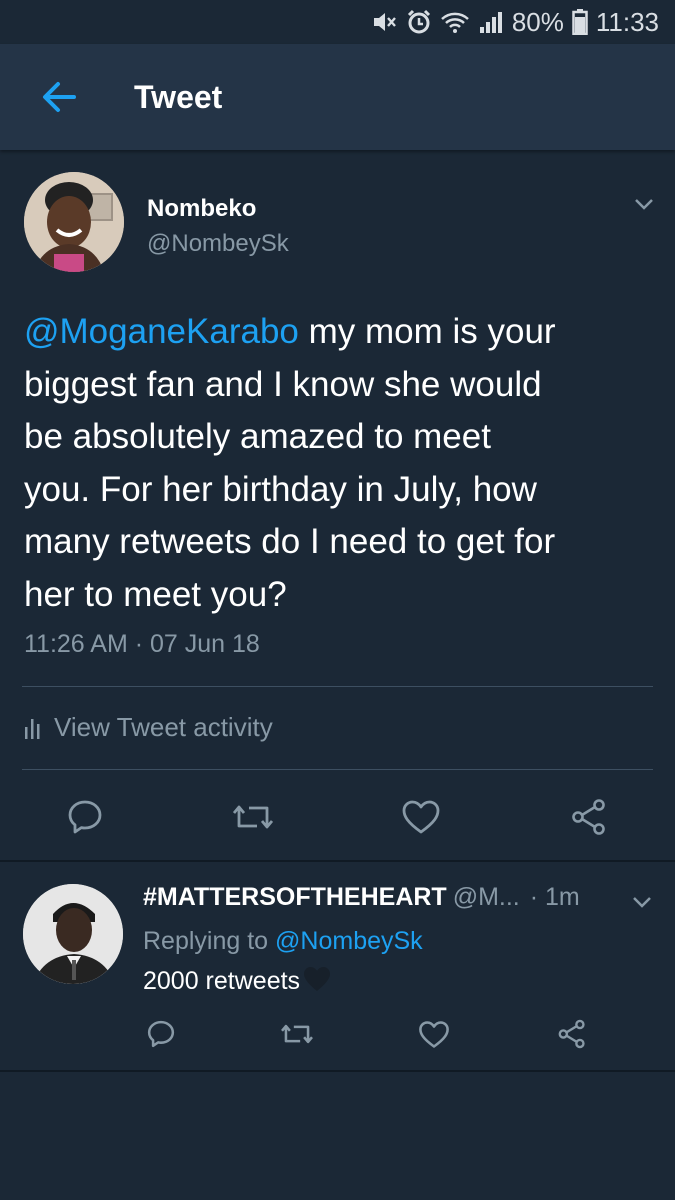 This screenshot has width=675, height=1200. I want to click on tweet-timestamp: 11:26 AM · 07 Jun 18, so click(142, 644).